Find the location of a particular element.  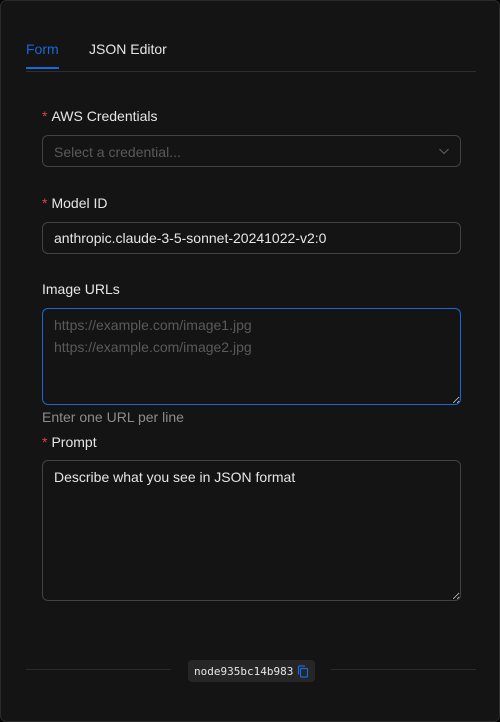

image-urls-label-text: Image URLs is located at coordinates (81, 289).